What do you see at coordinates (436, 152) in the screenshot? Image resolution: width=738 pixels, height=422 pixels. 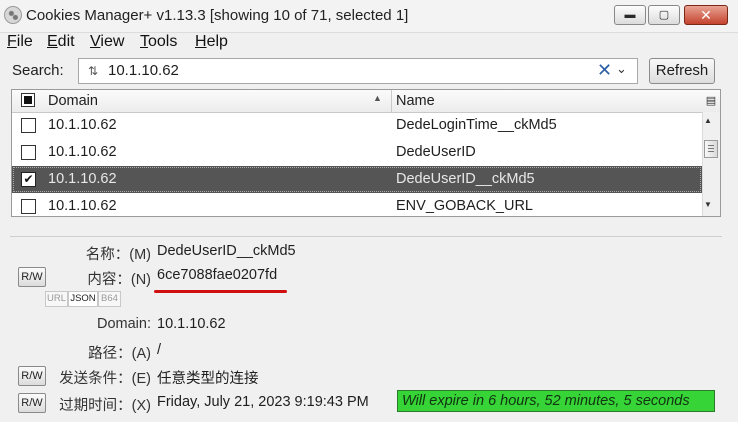 I see `cell-name: DedeUserID` at bounding box center [436, 152].